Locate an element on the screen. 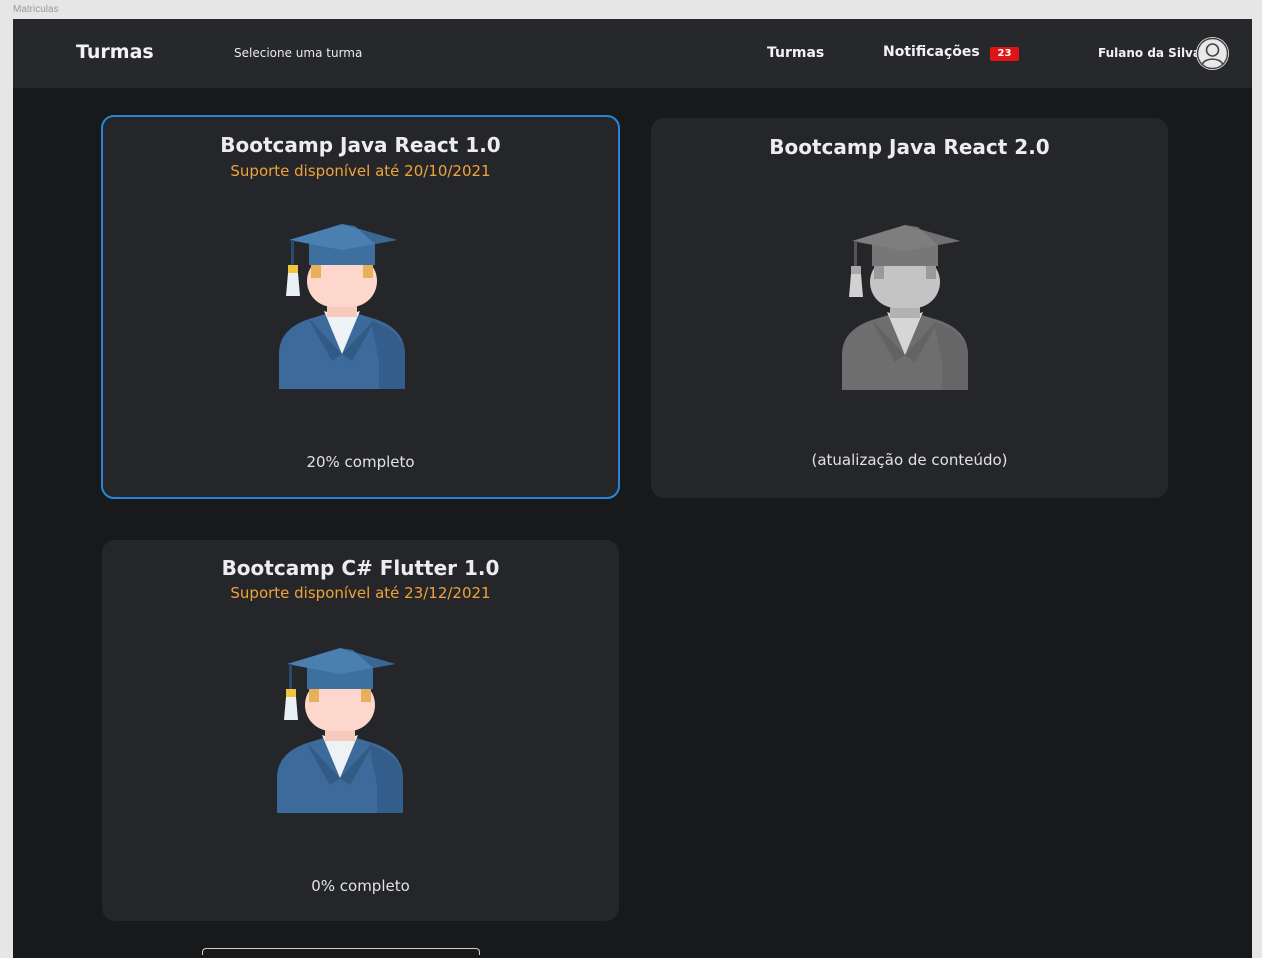  course-status: (atualização de conteúdo) is located at coordinates (909, 460).